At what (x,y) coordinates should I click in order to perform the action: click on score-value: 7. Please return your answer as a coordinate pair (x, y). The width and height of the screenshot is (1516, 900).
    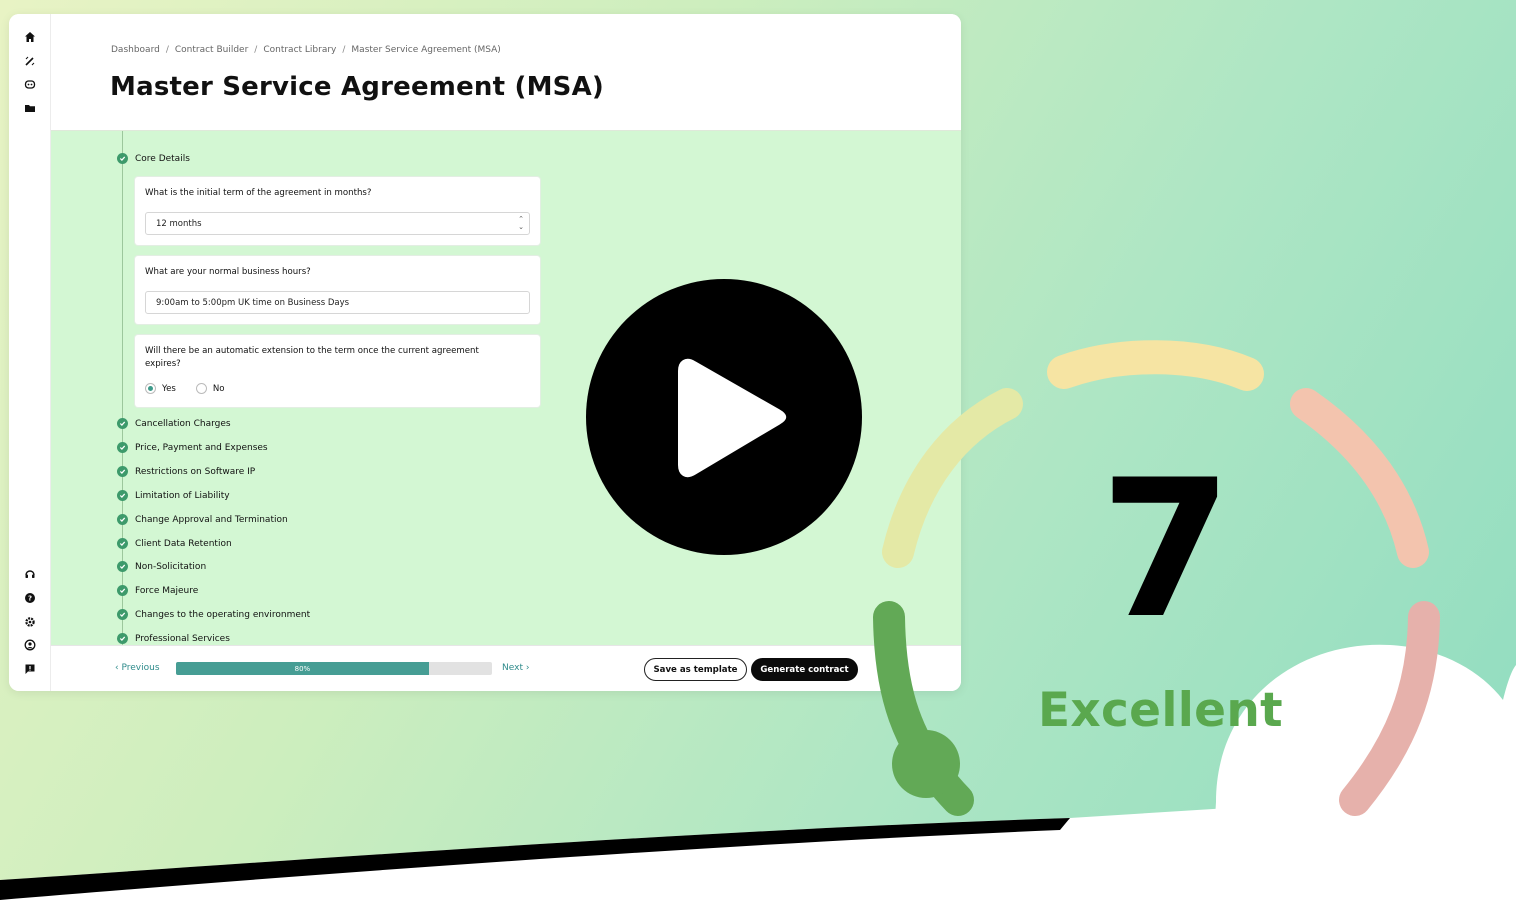
    Looking at the image, I should click on (1166, 549).